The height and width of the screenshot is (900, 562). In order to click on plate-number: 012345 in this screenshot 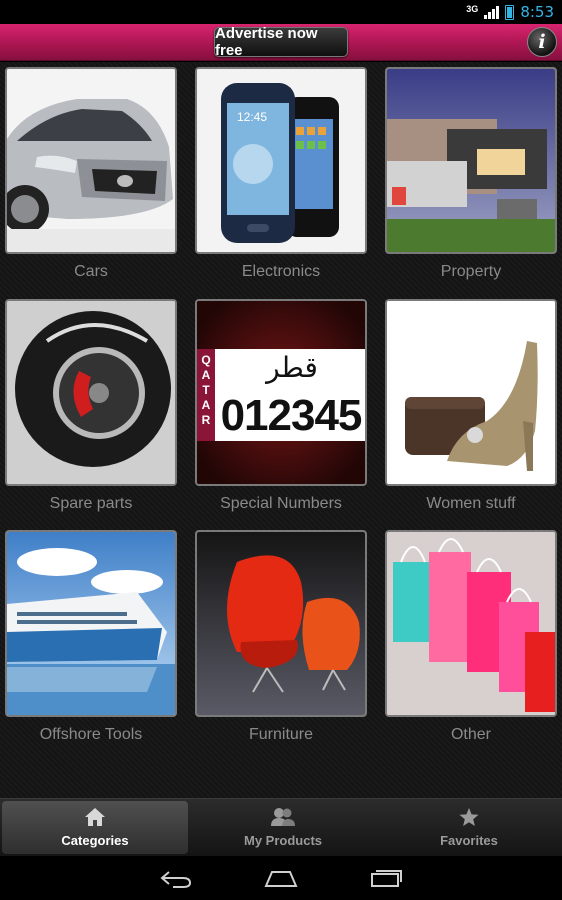, I will do `click(291, 415)`.